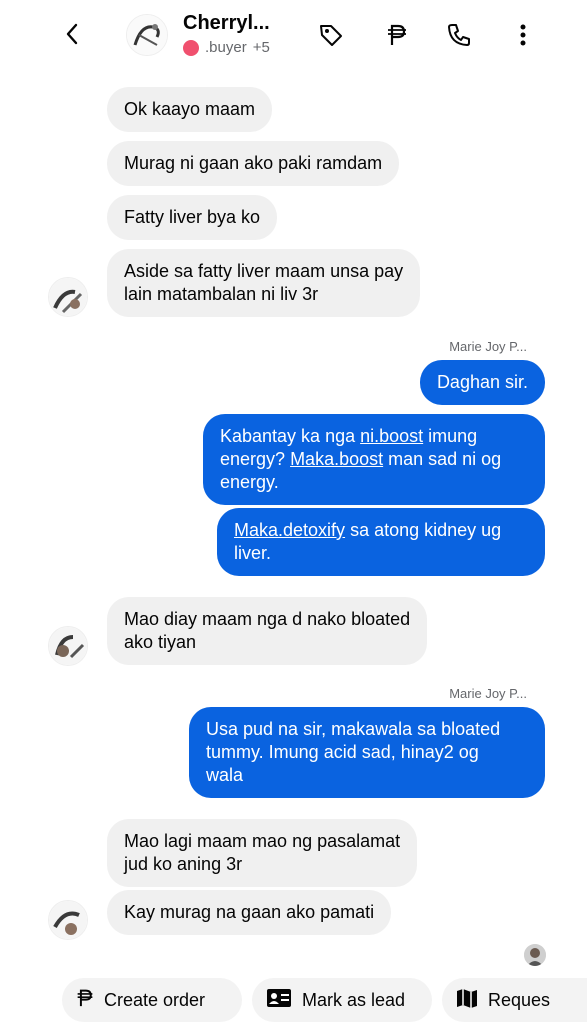  I want to click on message-line: Mao lagi maam mao ng pasalamat, so click(262, 841).